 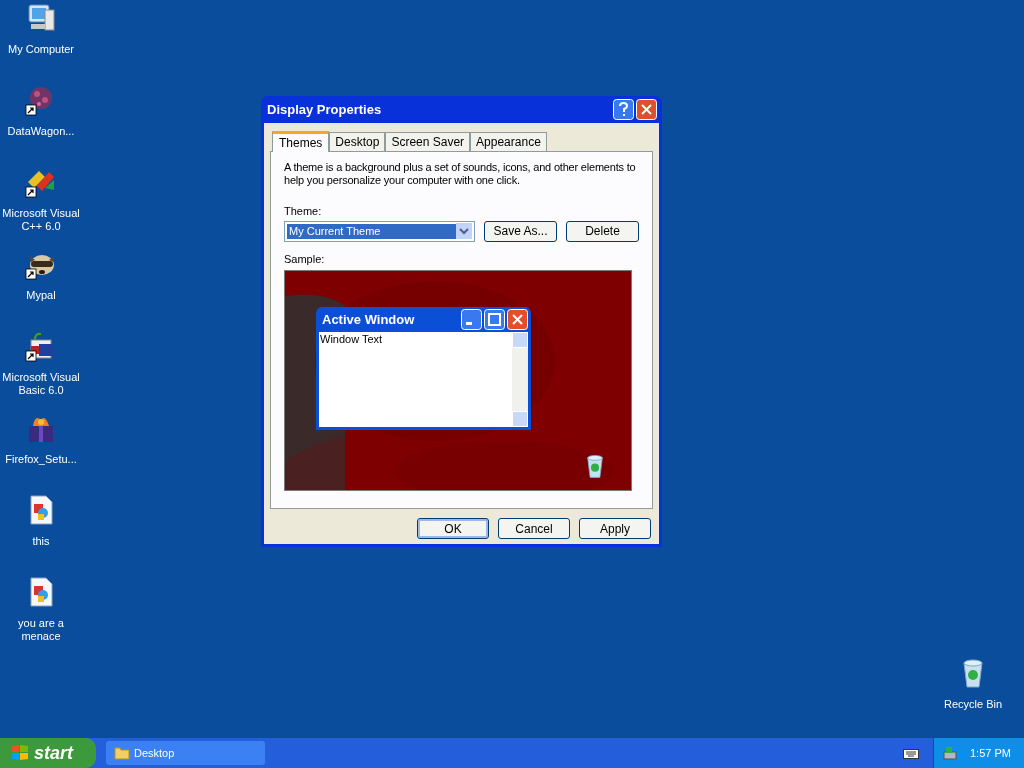 I want to click on desktop-icon-label: you are a menace, so click(x=42, y=630).